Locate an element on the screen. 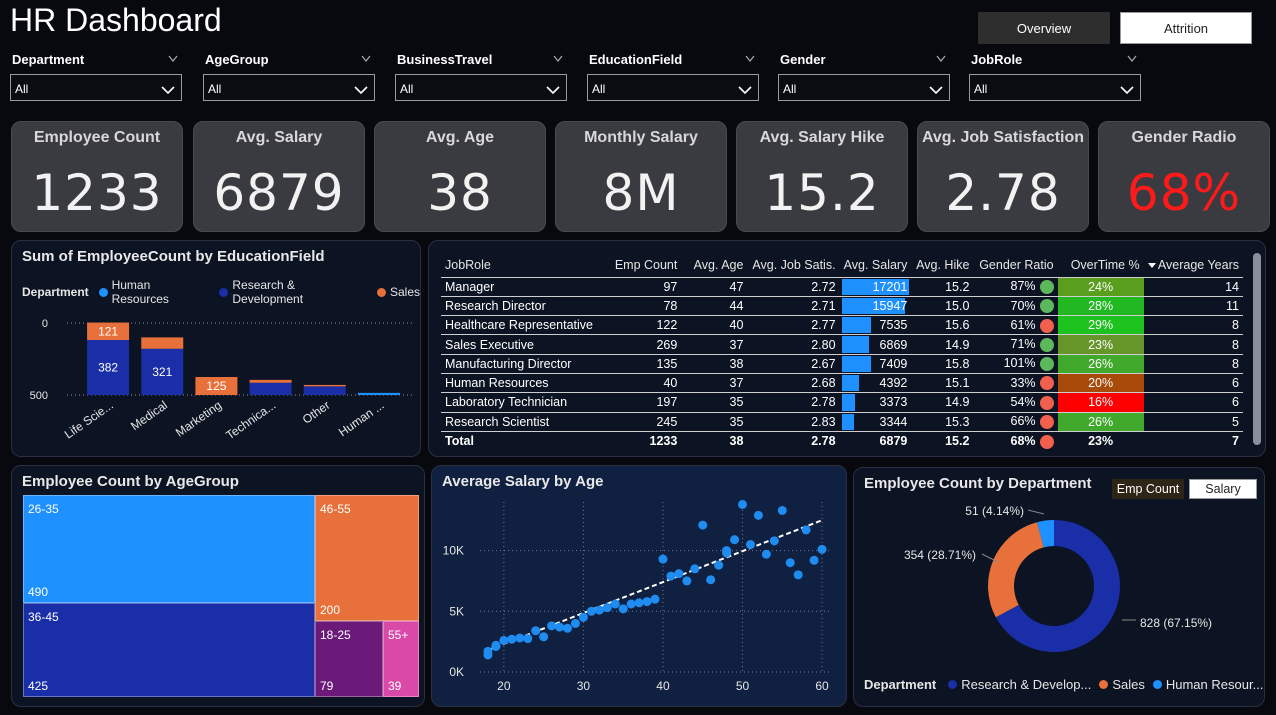 The image size is (1276, 715). filter-gender-dropdown: All is located at coordinates (864, 87).